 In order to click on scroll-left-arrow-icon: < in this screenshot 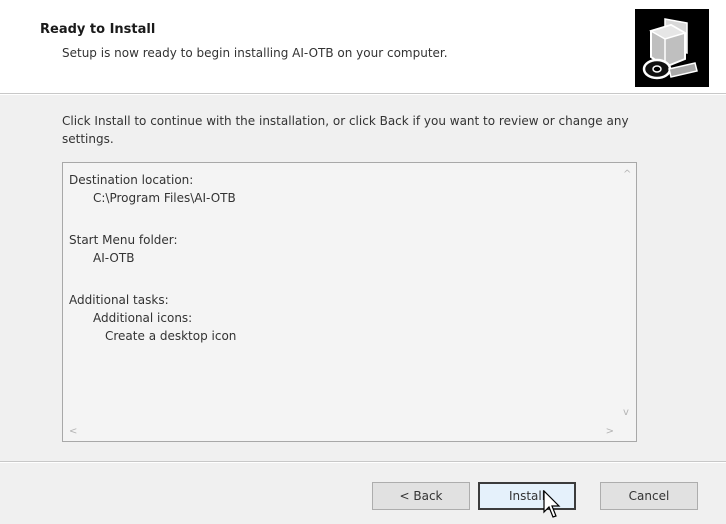, I will do `click(73, 432)`.